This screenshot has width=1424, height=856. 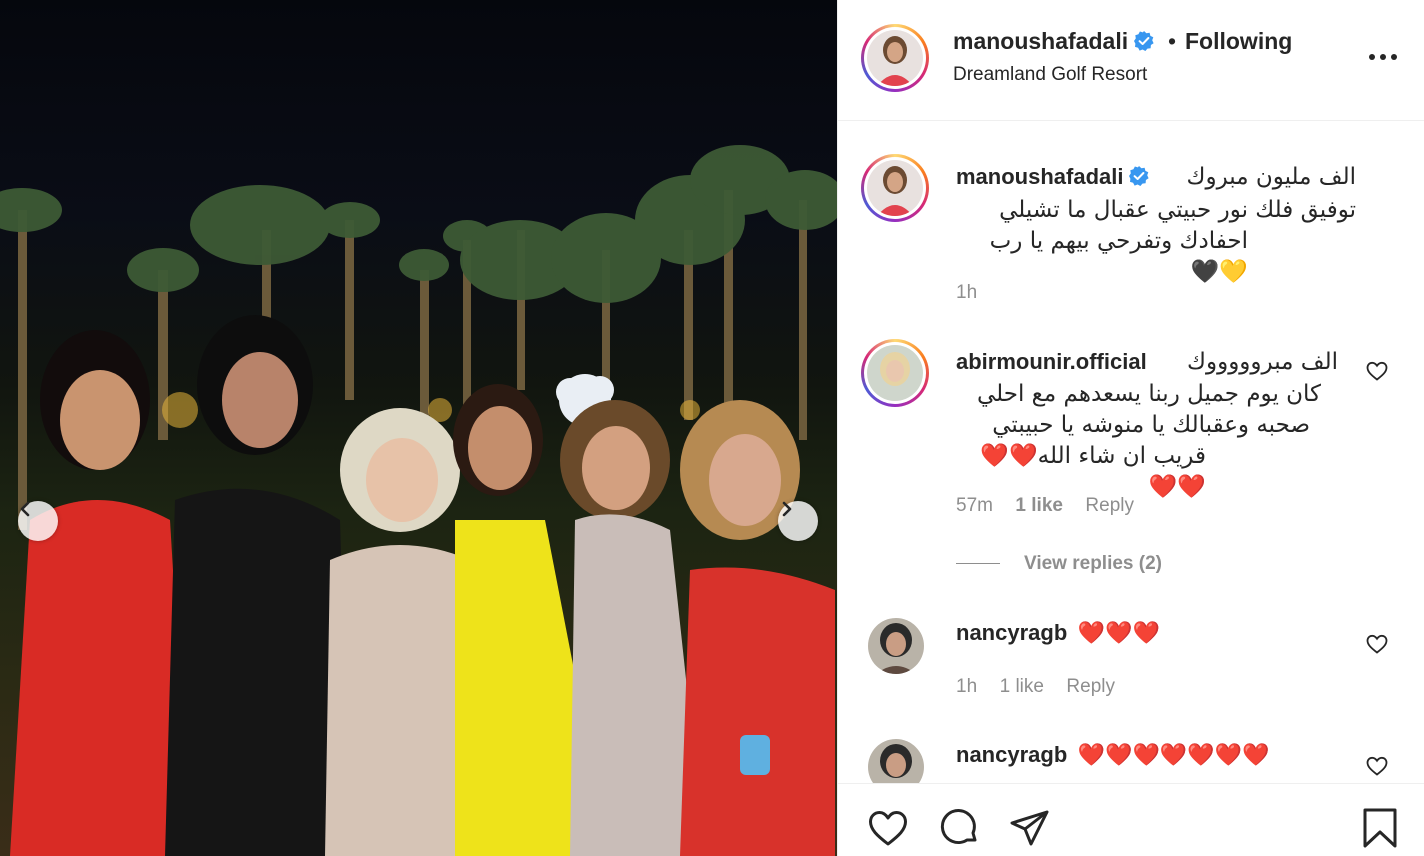 What do you see at coordinates (1148, 394) in the screenshot?
I see `comment-text-line-2: كان يوم جميل ربنا يسعدهم مع احلي` at bounding box center [1148, 394].